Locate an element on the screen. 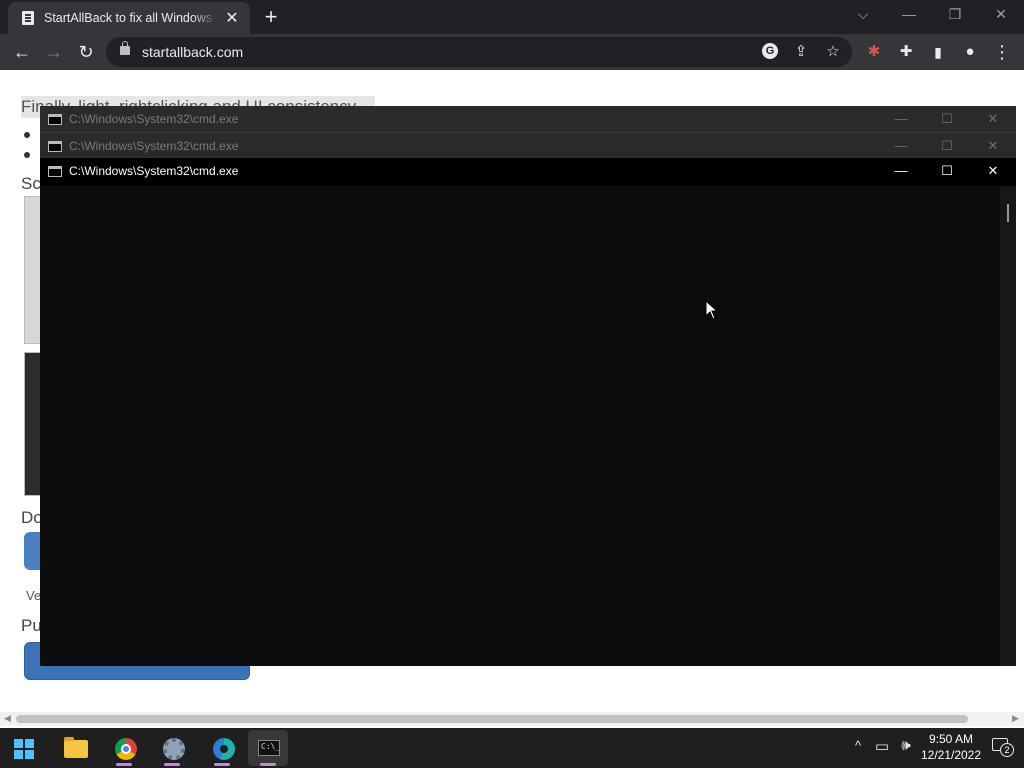  folder-icon is located at coordinates (76, 747).